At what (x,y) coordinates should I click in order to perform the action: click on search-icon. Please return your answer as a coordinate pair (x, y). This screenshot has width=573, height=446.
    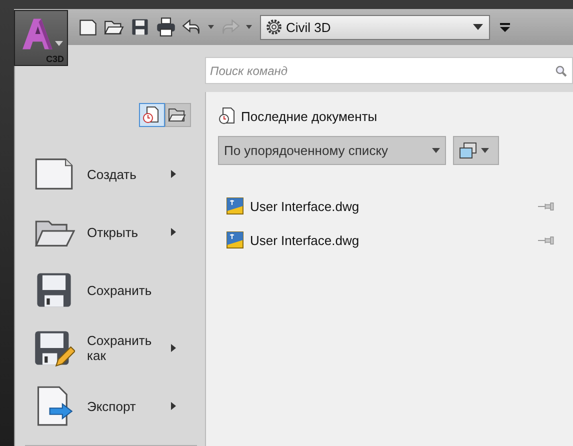
    Looking at the image, I should click on (561, 70).